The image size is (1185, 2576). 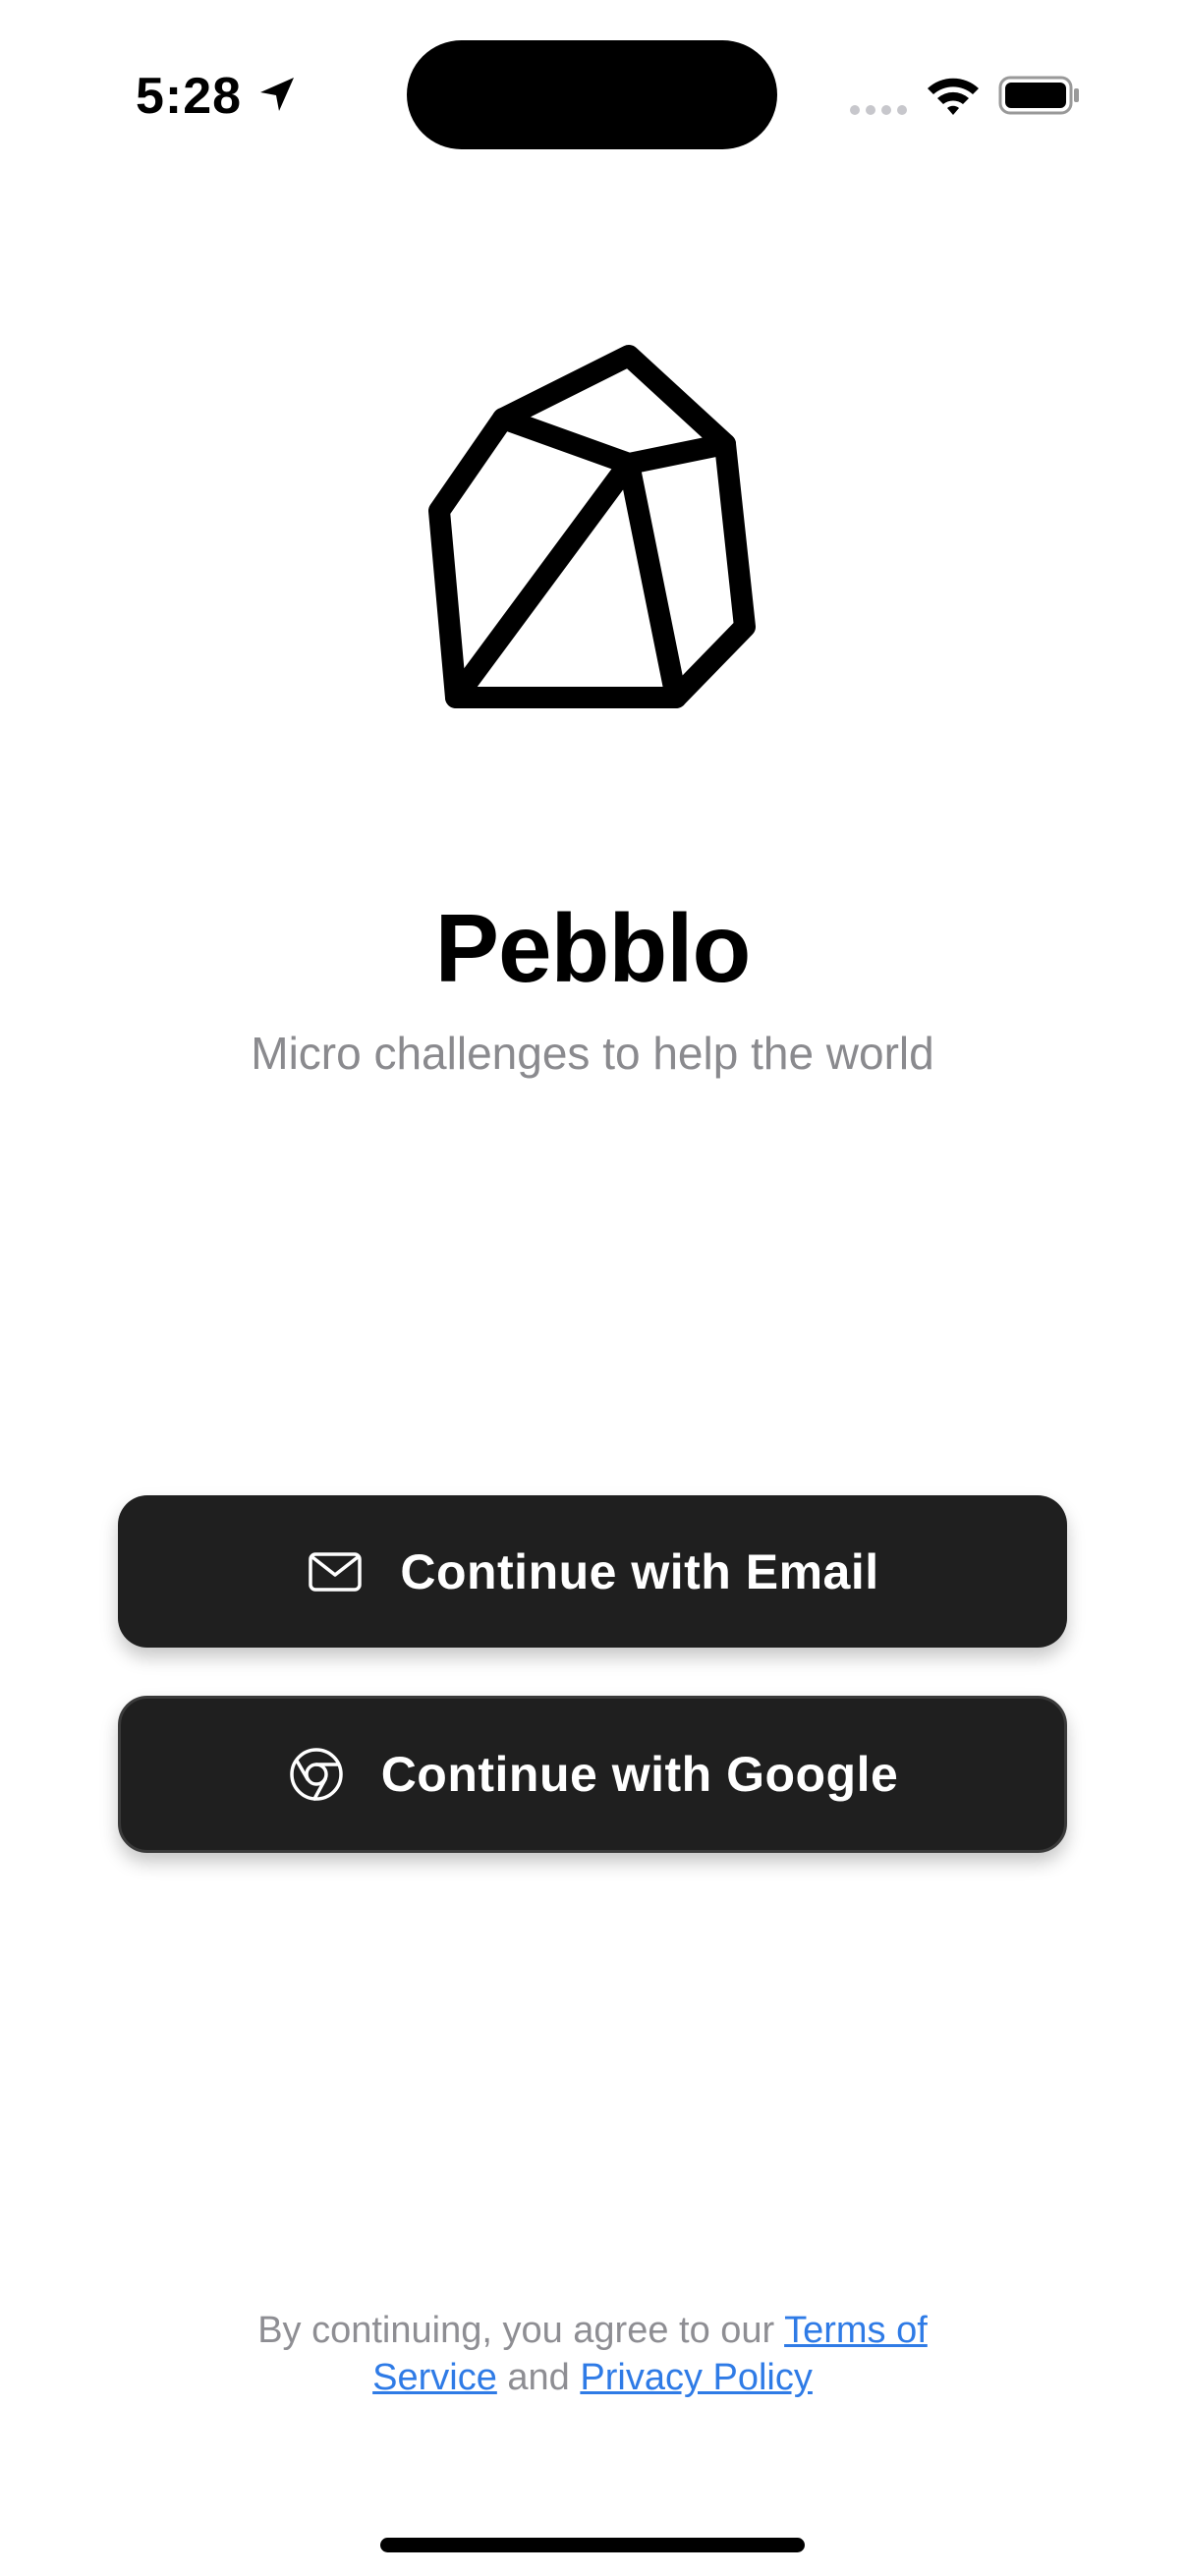 What do you see at coordinates (697, 2377) in the screenshot?
I see `privacy-policy-link: Privacy Policy` at bounding box center [697, 2377].